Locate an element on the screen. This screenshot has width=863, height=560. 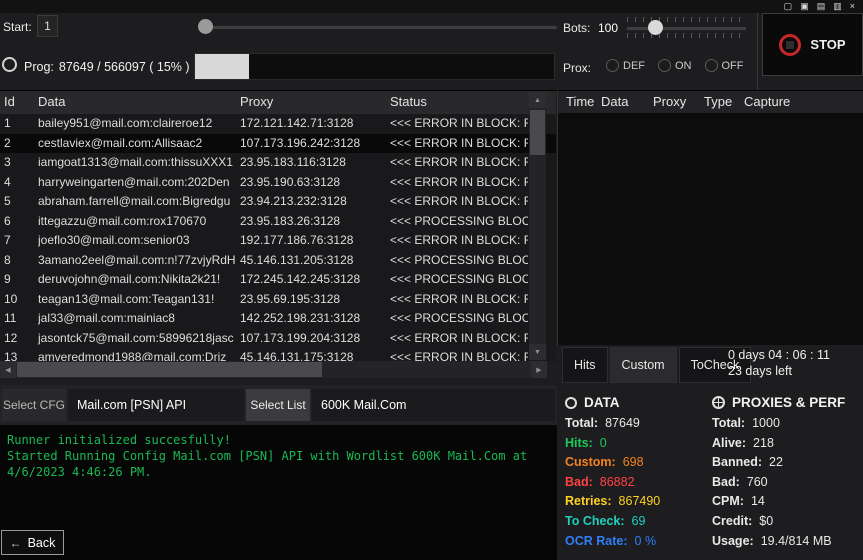
column-header-id: Id is located at coordinates (9, 101).